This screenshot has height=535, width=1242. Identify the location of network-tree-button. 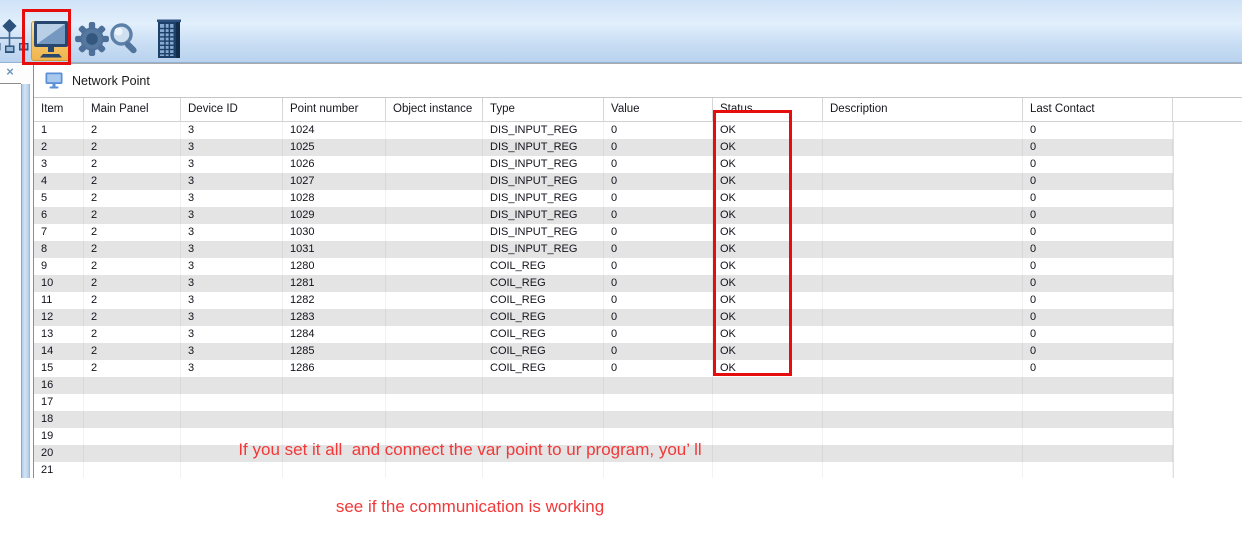
(15, 41).